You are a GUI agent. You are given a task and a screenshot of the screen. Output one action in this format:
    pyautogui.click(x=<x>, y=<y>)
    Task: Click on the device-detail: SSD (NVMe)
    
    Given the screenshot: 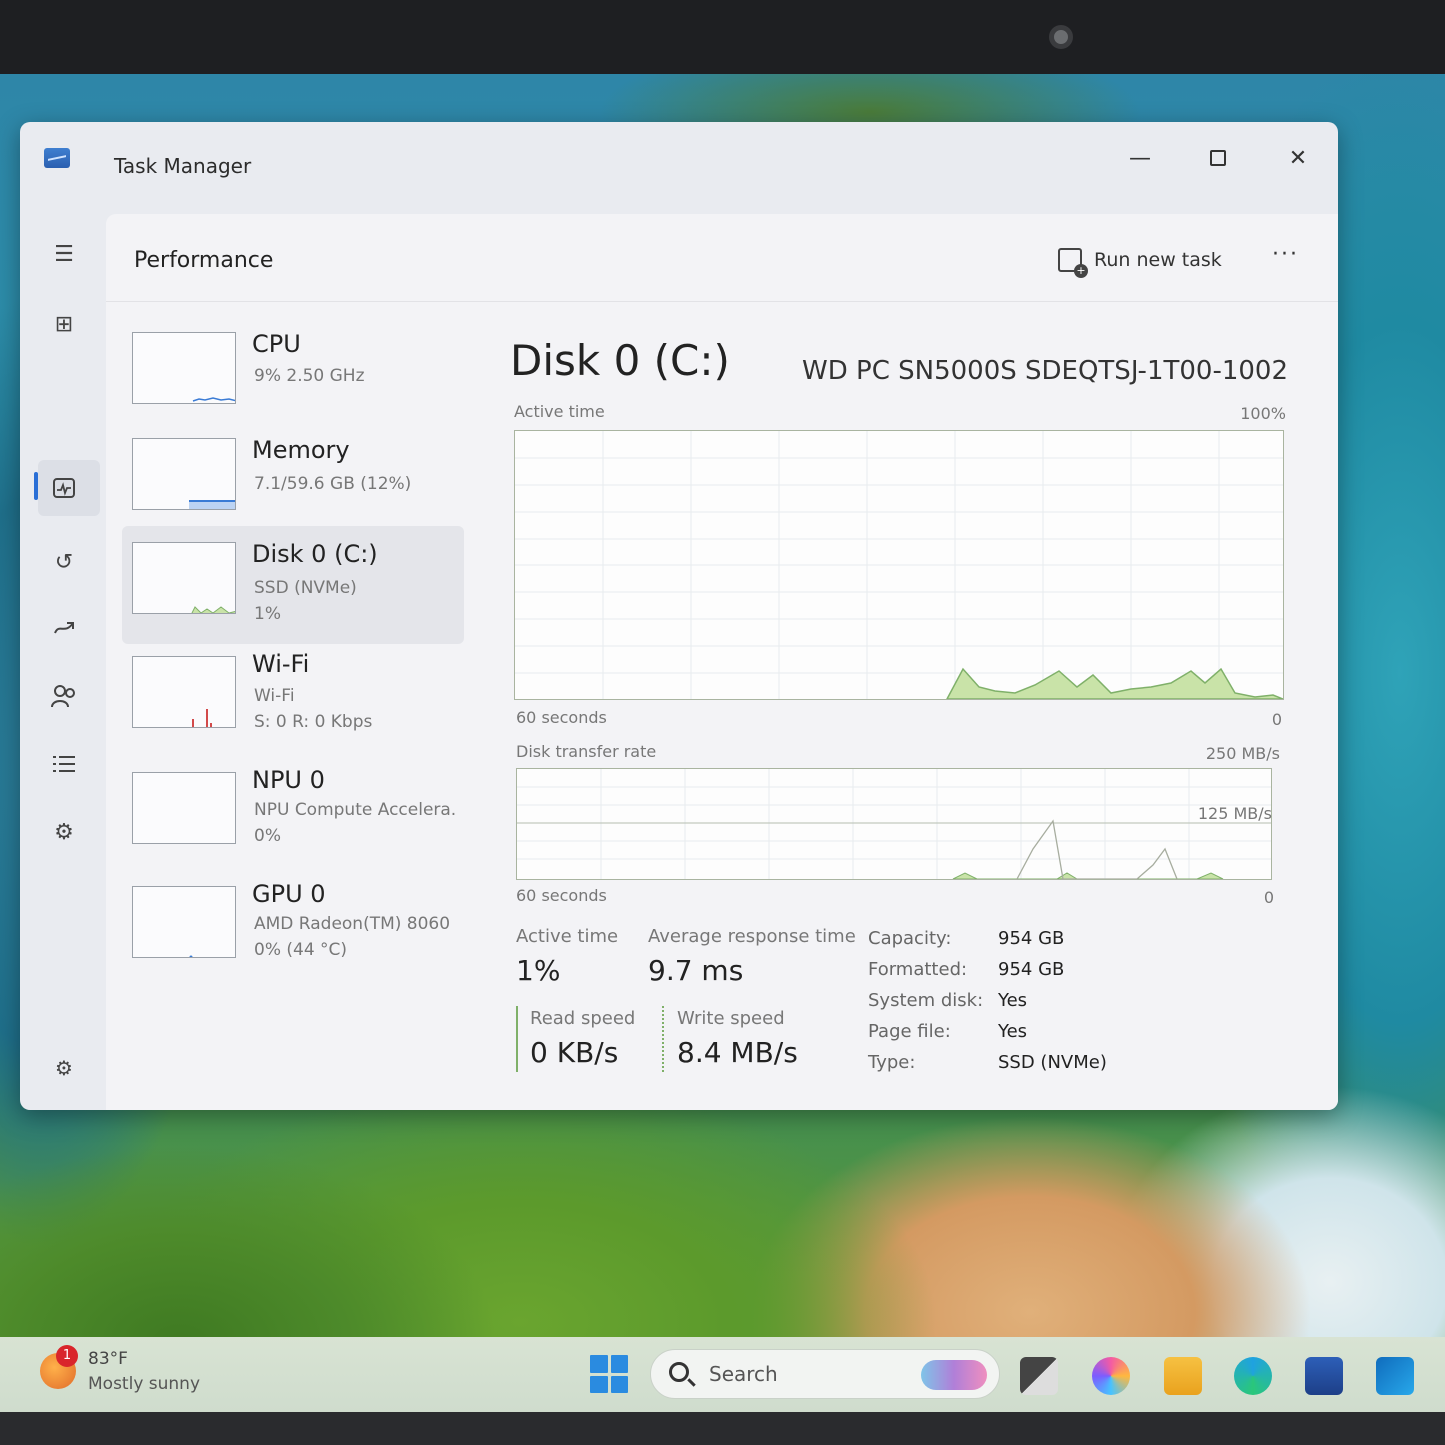 What is the action you would take?
    pyautogui.click(x=305, y=588)
    